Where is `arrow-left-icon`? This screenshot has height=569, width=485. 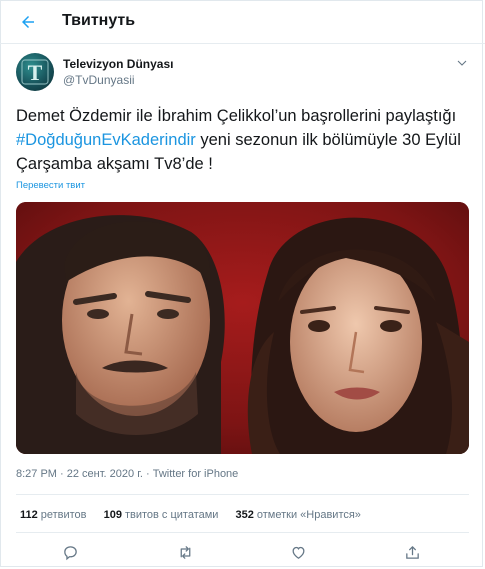
arrow-left-icon is located at coordinates (28, 22).